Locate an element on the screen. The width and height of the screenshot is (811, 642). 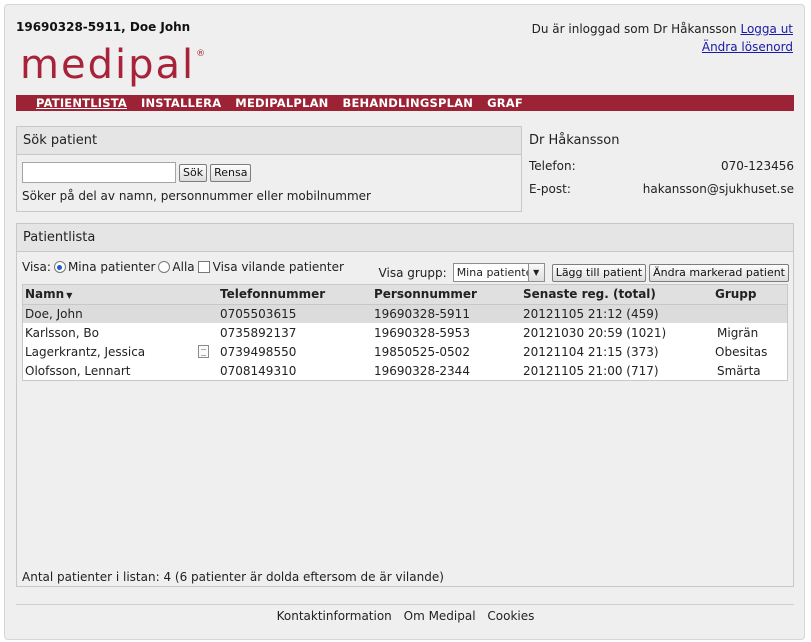
cell-phone: 0708149310 is located at coordinates (258, 370).